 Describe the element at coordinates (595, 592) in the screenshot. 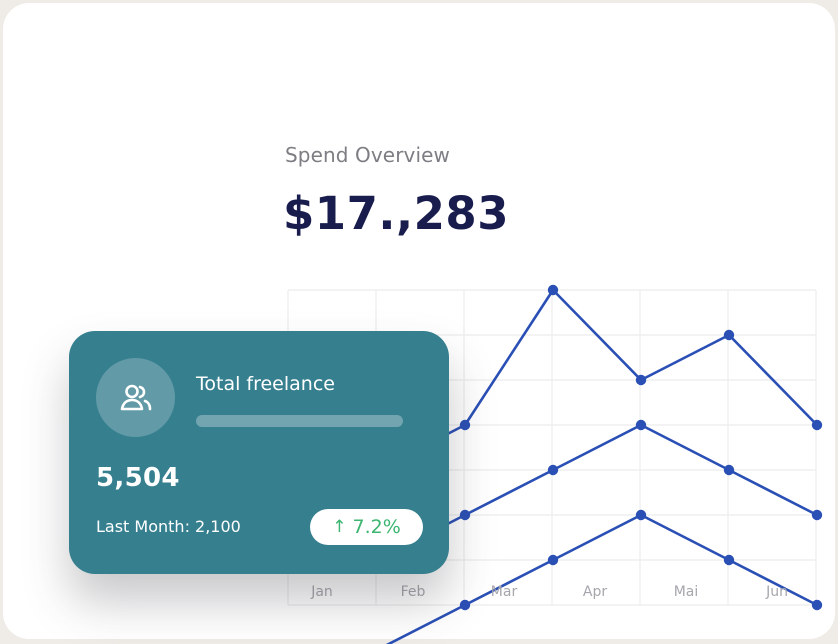

I see `month-label: Apr` at that location.